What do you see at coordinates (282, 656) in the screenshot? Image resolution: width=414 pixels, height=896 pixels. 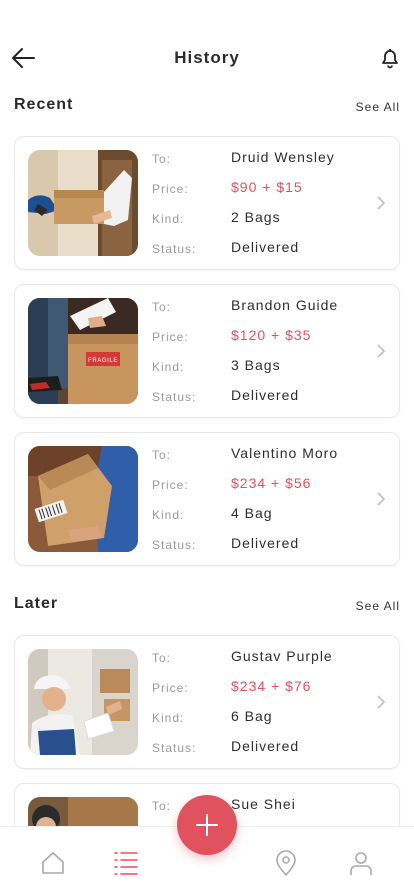 I see `recipient-name: Gustav Purple` at bounding box center [282, 656].